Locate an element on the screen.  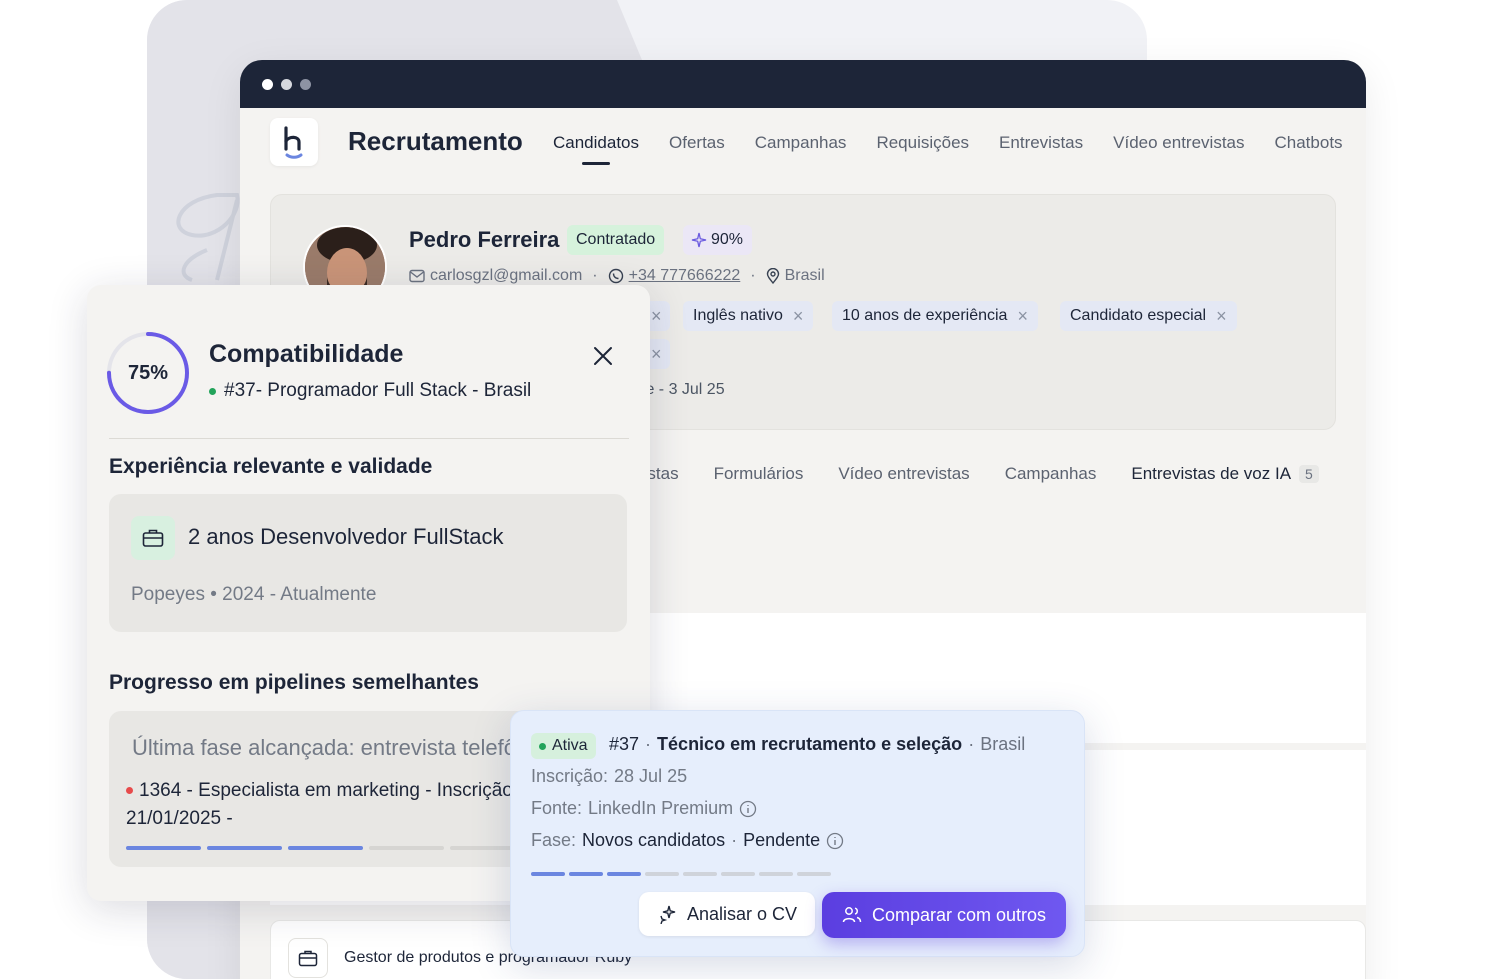
divider is located at coordinates (369, 438).